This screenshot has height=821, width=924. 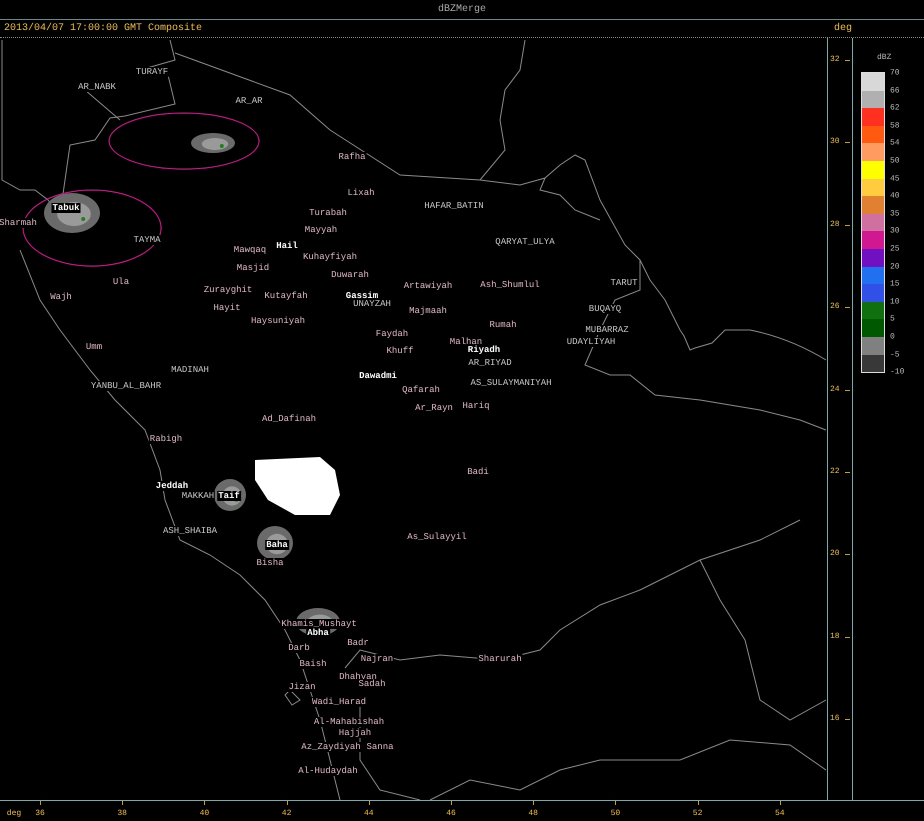 What do you see at coordinates (835, 390) in the screenshot?
I see `axis-tick-label: 24` at bounding box center [835, 390].